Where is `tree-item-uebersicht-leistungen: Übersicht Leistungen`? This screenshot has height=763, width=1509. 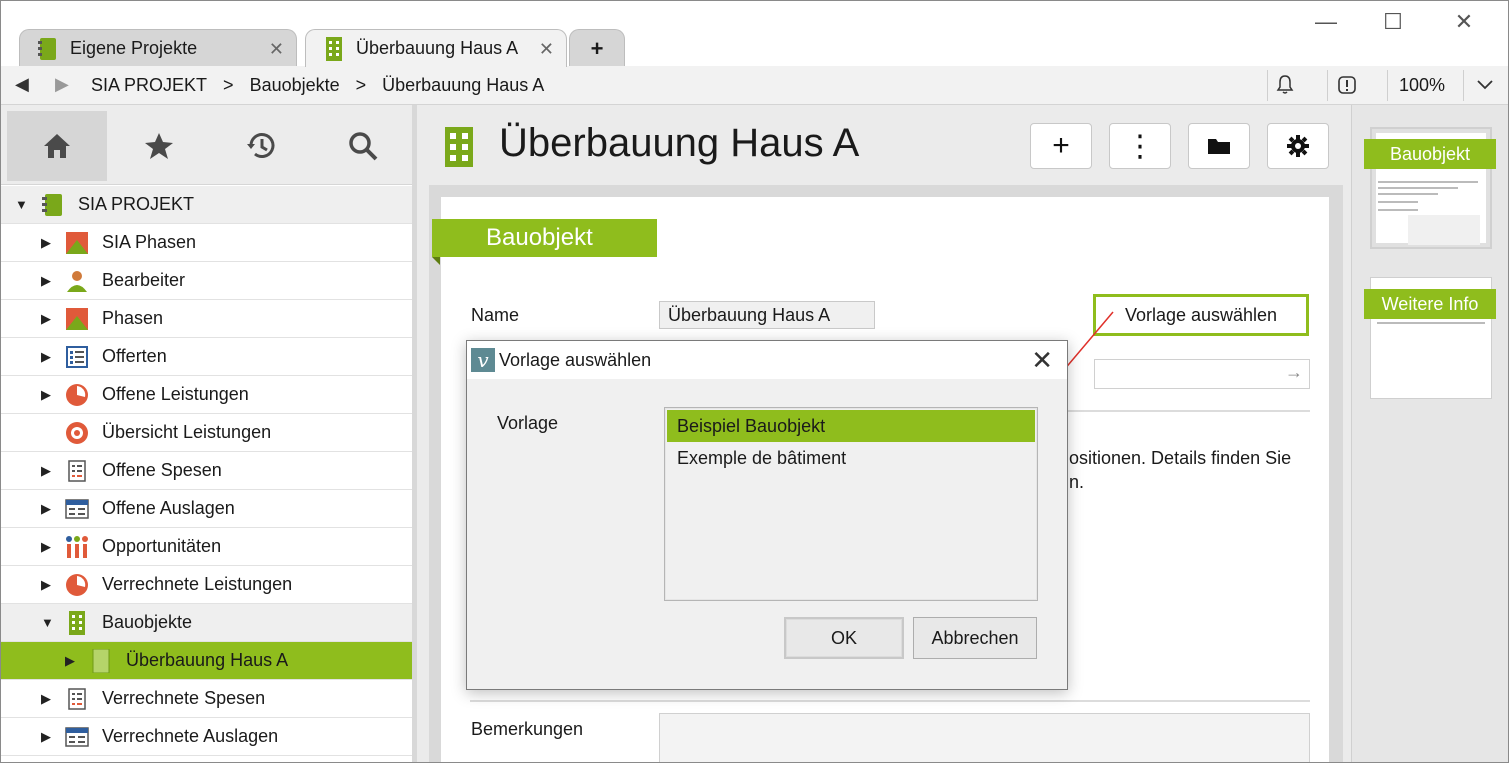 tree-item-uebersicht-leistungen: Übersicht Leistungen is located at coordinates (206, 433).